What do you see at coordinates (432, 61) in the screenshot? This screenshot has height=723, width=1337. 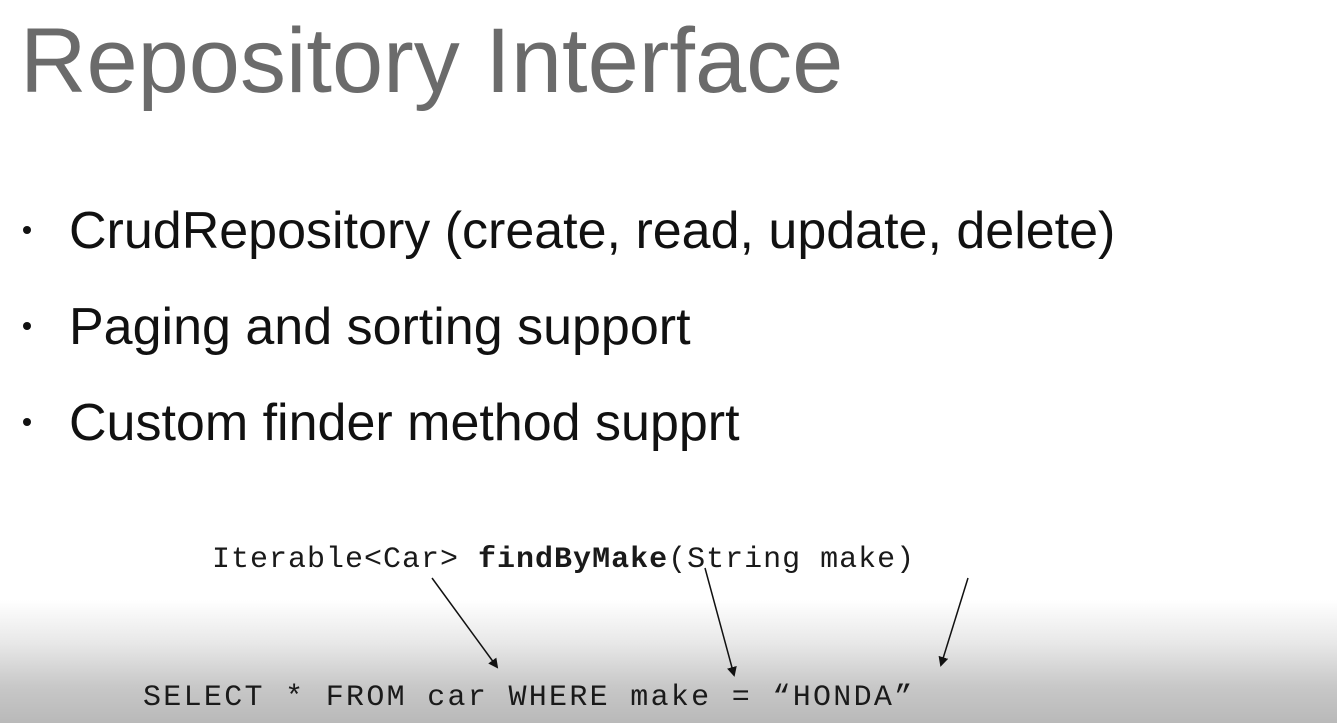 I see `slide-title: Repository Interface` at bounding box center [432, 61].